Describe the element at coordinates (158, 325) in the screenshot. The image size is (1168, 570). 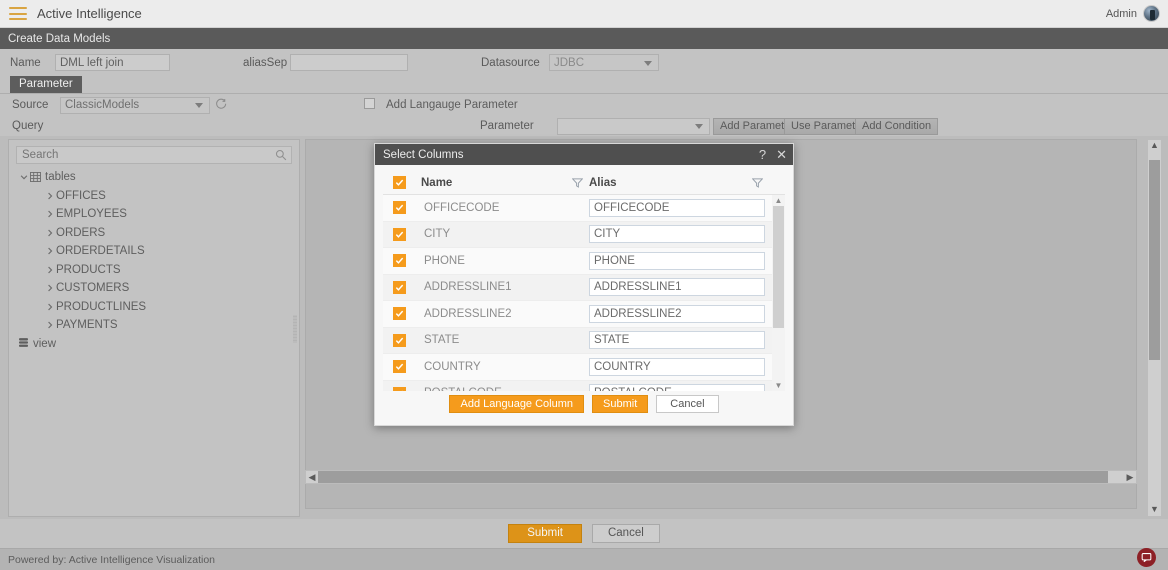
I see `tree-node-table: PAYMENTS` at that location.